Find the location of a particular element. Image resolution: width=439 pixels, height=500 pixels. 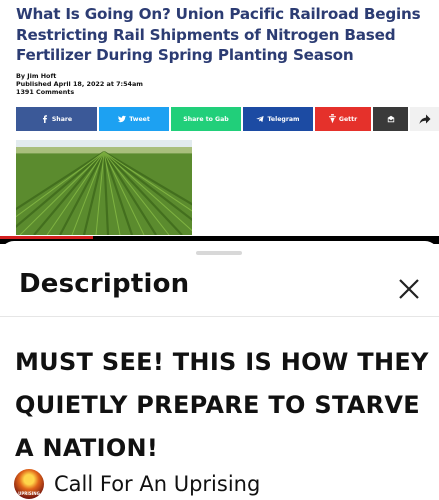

email-share-button is located at coordinates (390, 119).